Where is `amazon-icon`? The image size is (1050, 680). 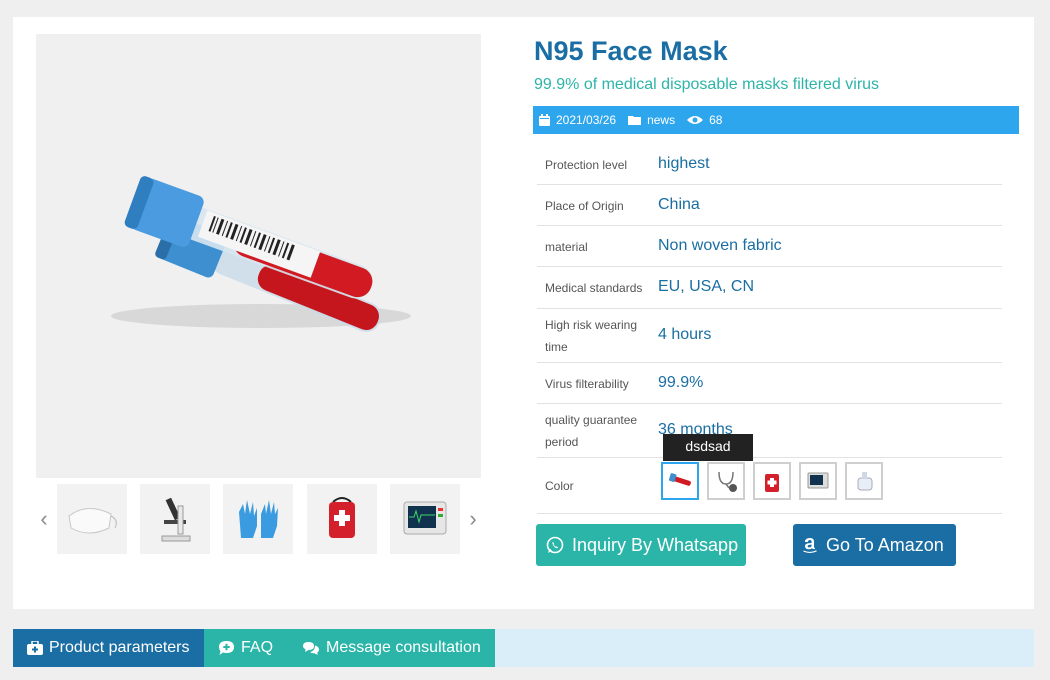
amazon-icon is located at coordinates (810, 546).